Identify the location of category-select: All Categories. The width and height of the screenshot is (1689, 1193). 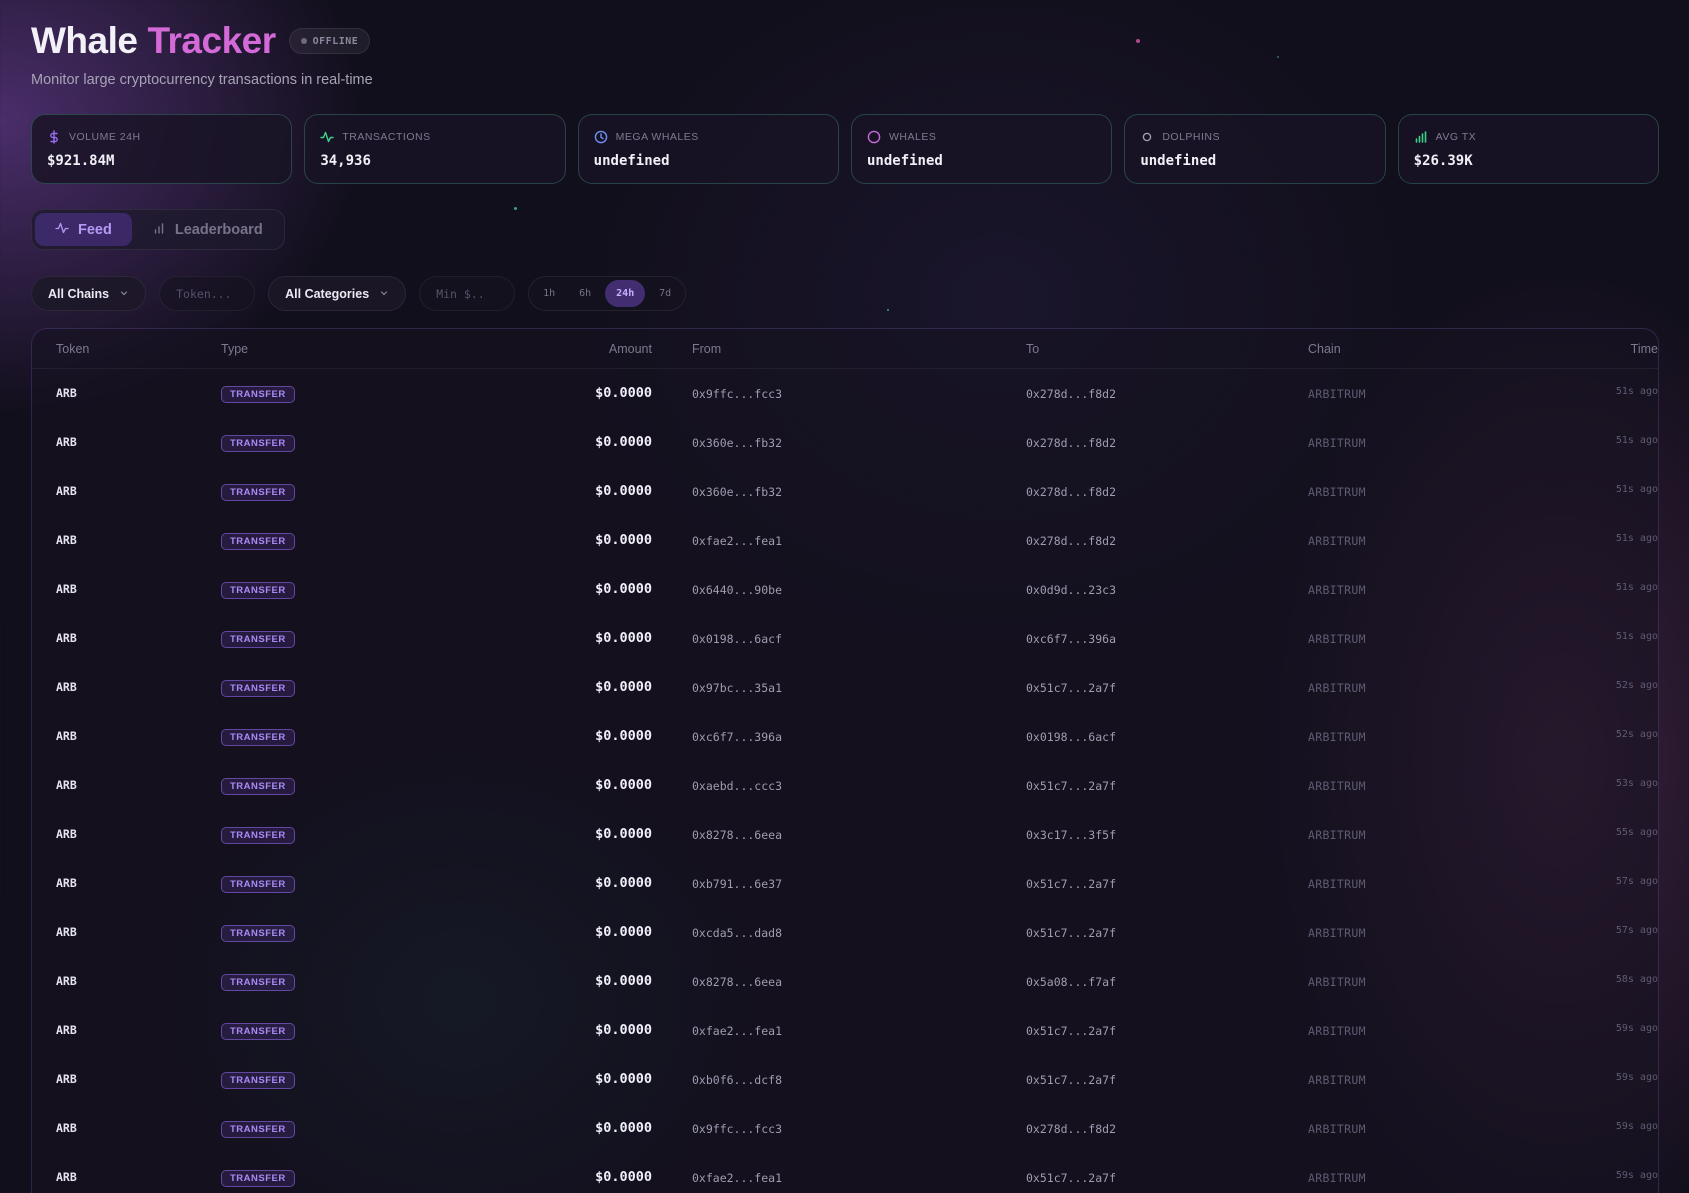
(337, 293).